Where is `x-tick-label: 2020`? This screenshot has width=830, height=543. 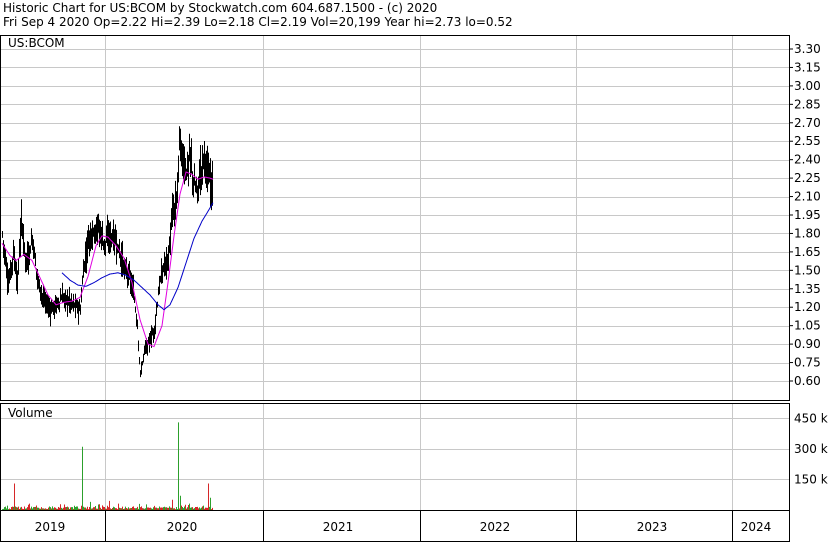 x-tick-label: 2020 is located at coordinates (182, 527).